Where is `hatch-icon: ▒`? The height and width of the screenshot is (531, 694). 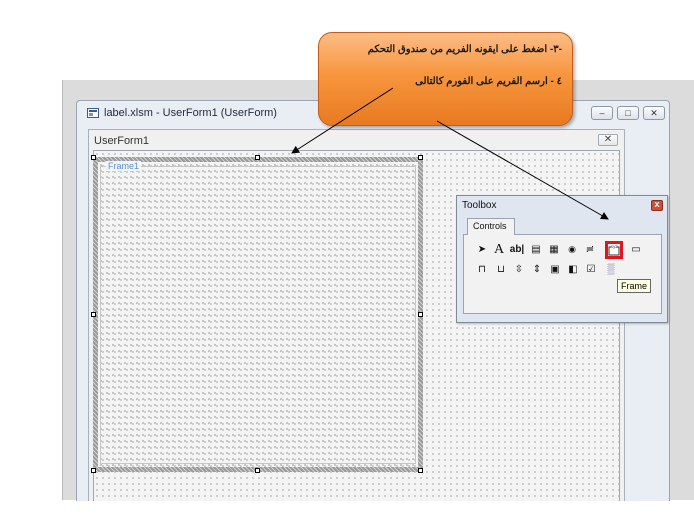 hatch-icon: ▒ is located at coordinates (611, 269).